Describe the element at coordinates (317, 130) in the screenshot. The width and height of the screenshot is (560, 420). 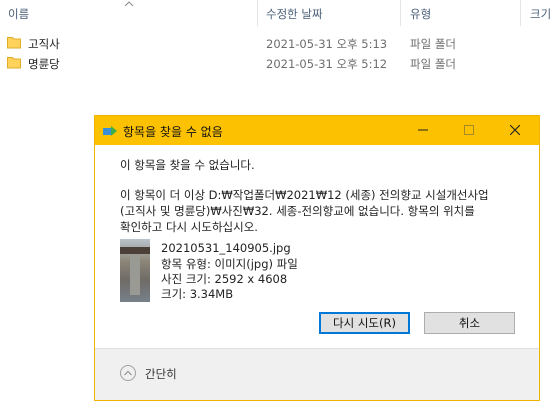
I see `dialog-titlebar: 항목을 찾을 수 없음` at that location.